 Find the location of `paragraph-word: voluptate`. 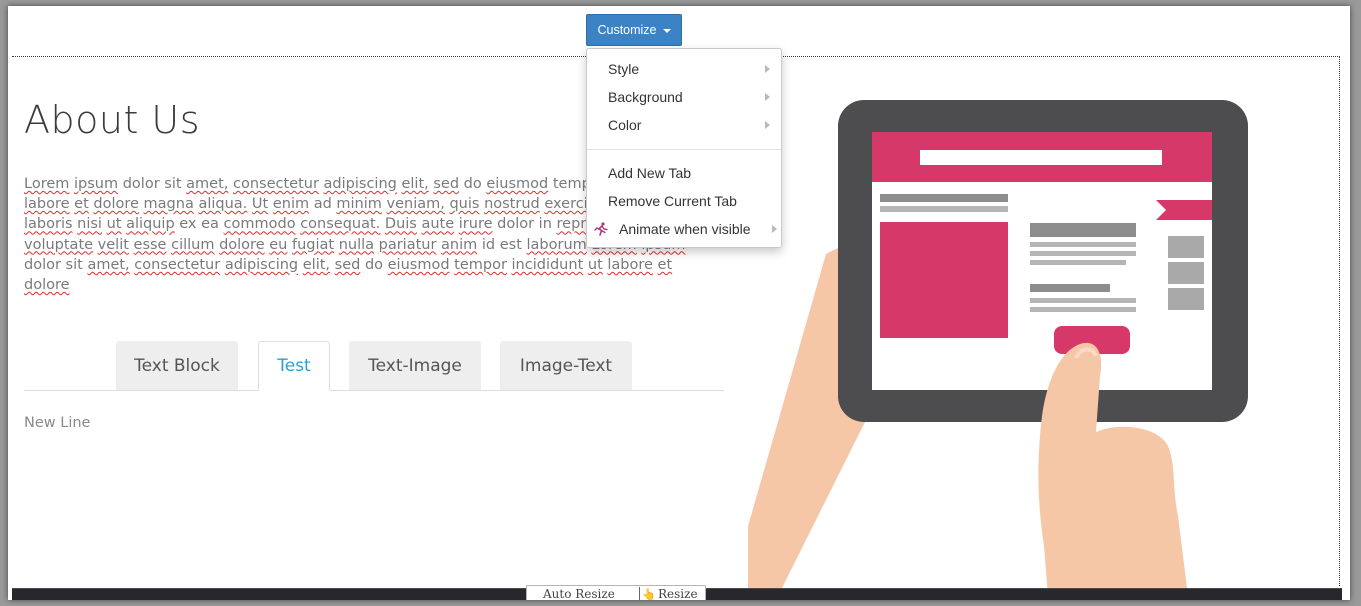

paragraph-word: voluptate is located at coordinates (59, 244).